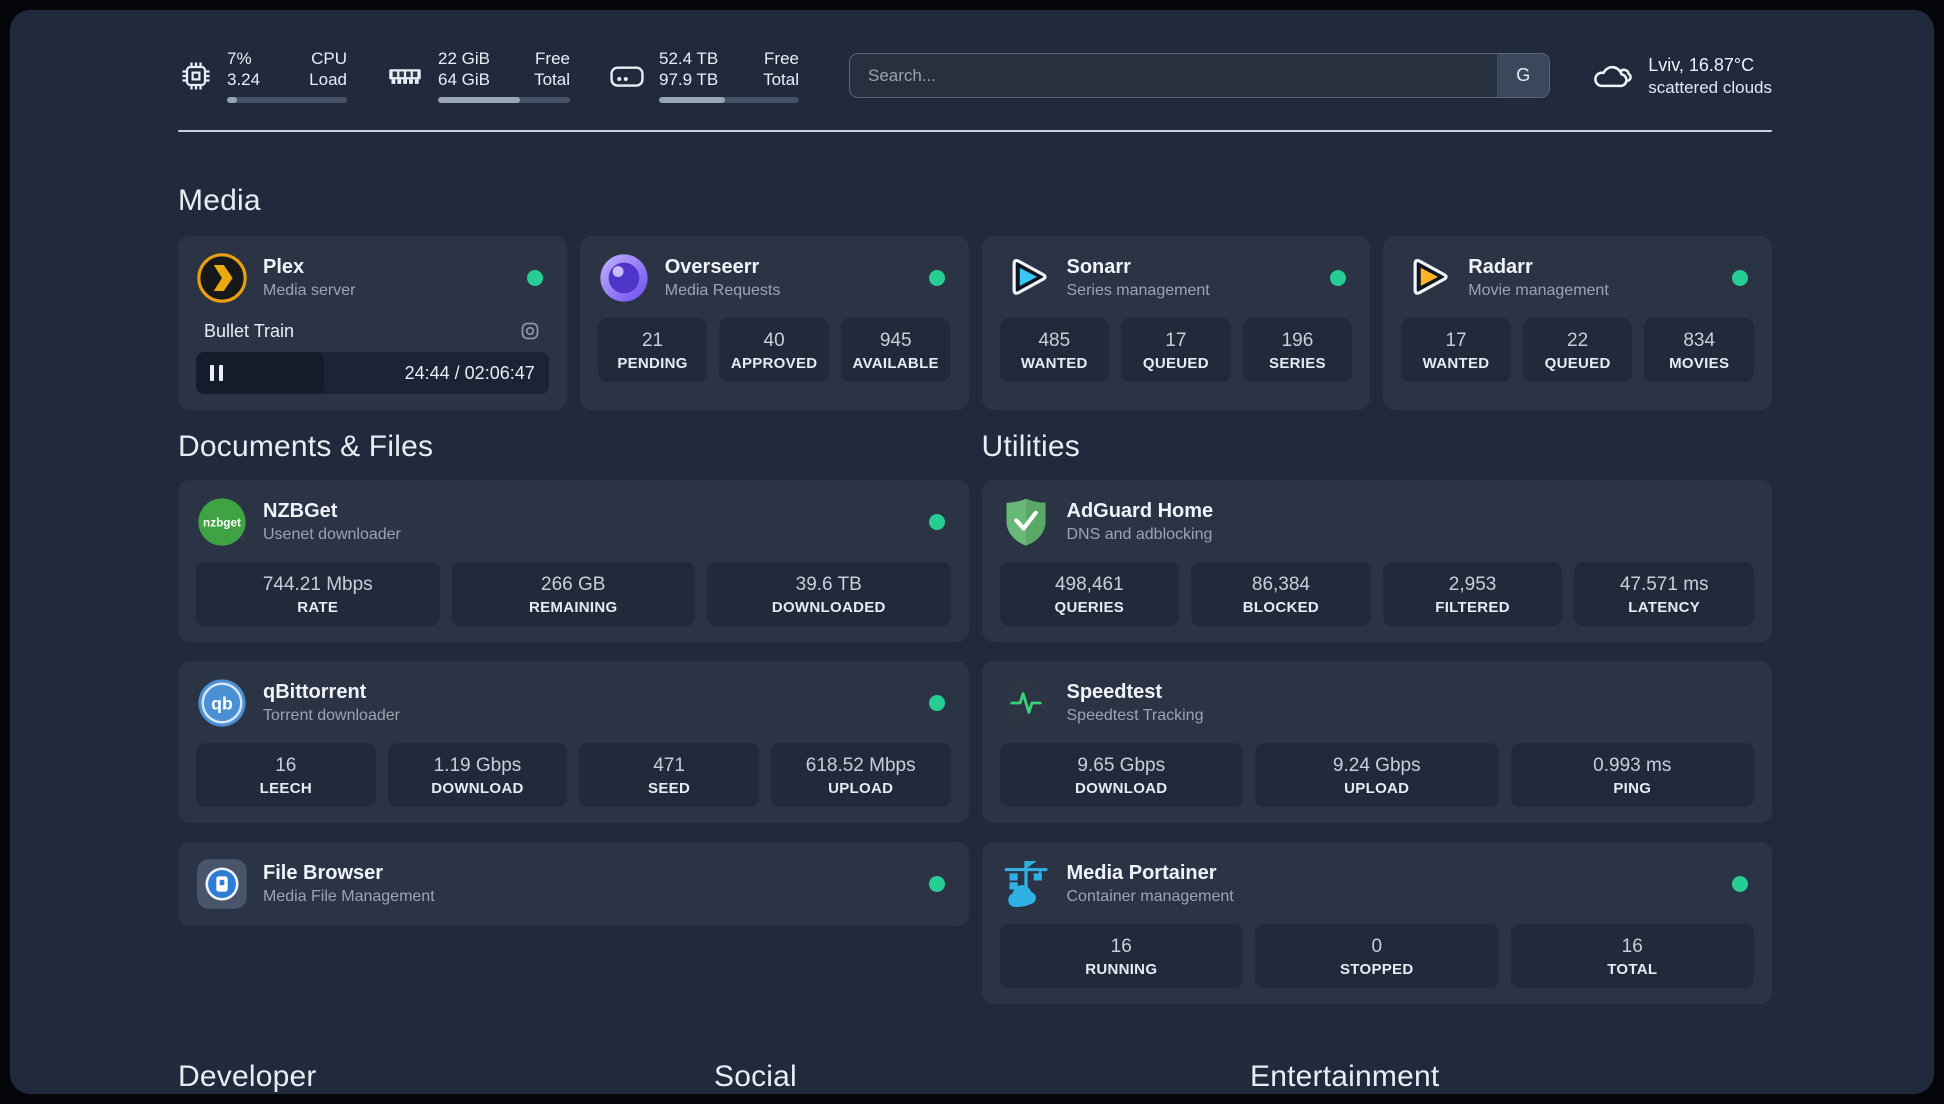 Image resolution: width=1944 pixels, height=1104 pixels. Describe the element at coordinates (530, 331) in the screenshot. I see `gear-icon` at that location.